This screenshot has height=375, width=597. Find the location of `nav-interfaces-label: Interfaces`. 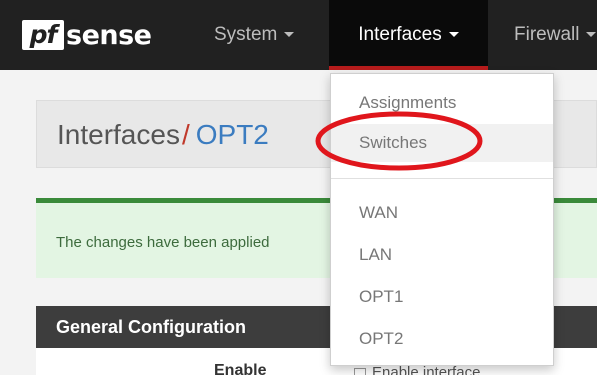

nav-interfaces-label: Interfaces is located at coordinates (400, 34).